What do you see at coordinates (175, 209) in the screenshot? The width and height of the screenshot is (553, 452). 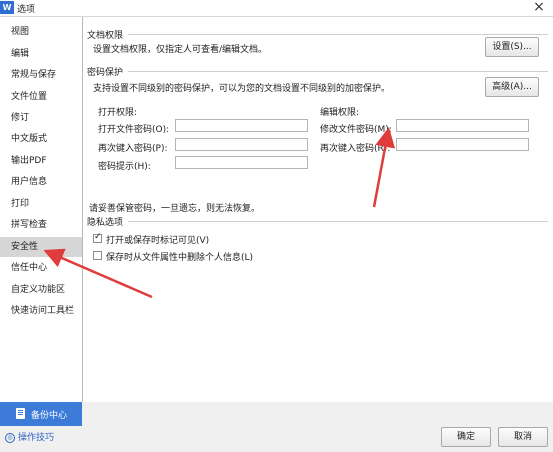 I see `password-notice: 请妥善保管密码，一旦遗忘，则无法恢复。` at bounding box center [175, 209].